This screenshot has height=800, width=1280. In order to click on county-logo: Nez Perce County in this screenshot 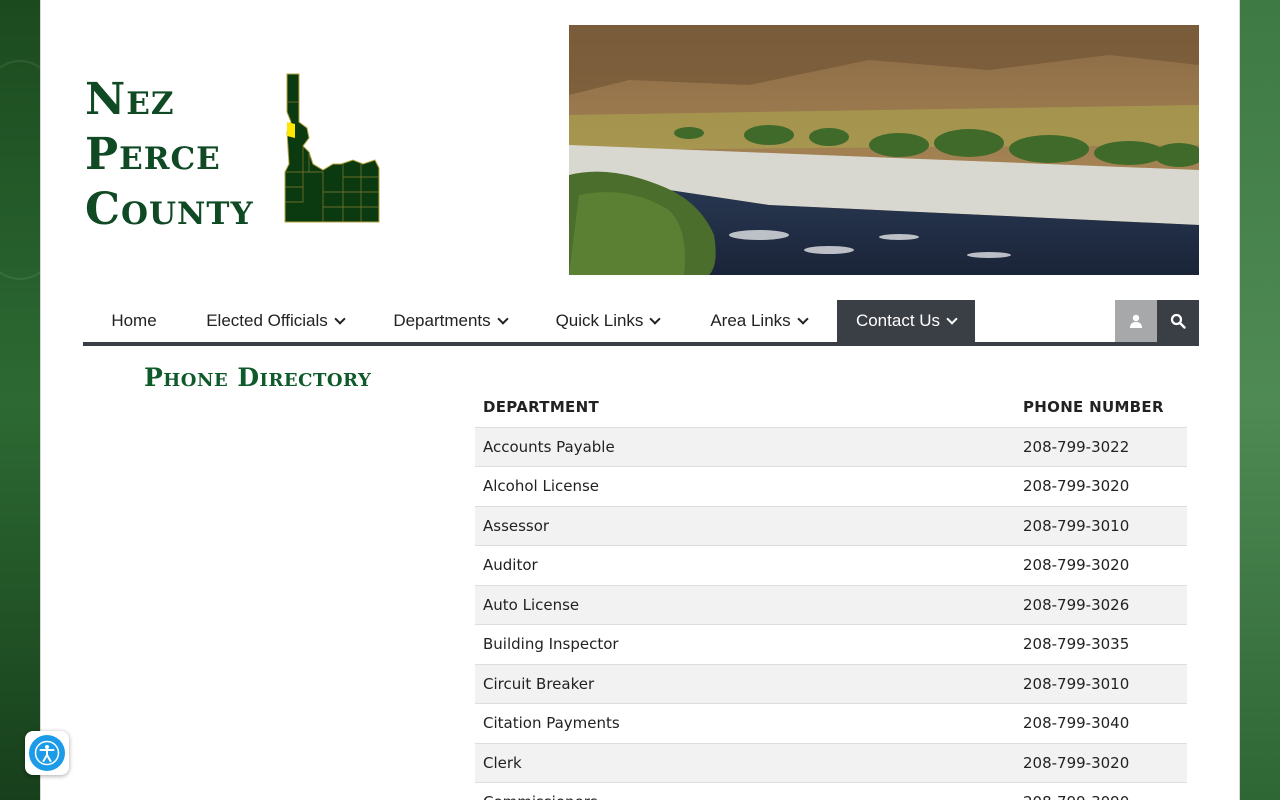, I will do `click(235, 153)`.